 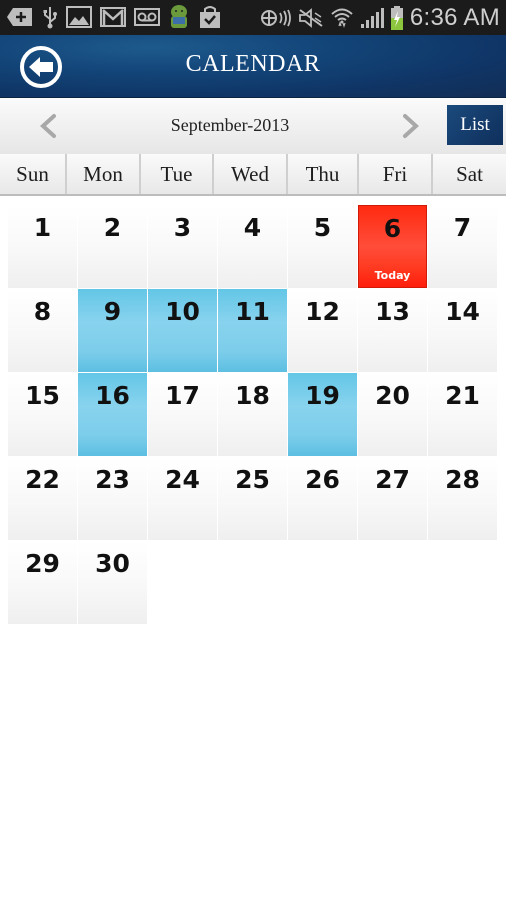 What do you see at coordinates (112, 311) in the screenshot?
I see `day-number: 9` at bounding box center [112, 311].